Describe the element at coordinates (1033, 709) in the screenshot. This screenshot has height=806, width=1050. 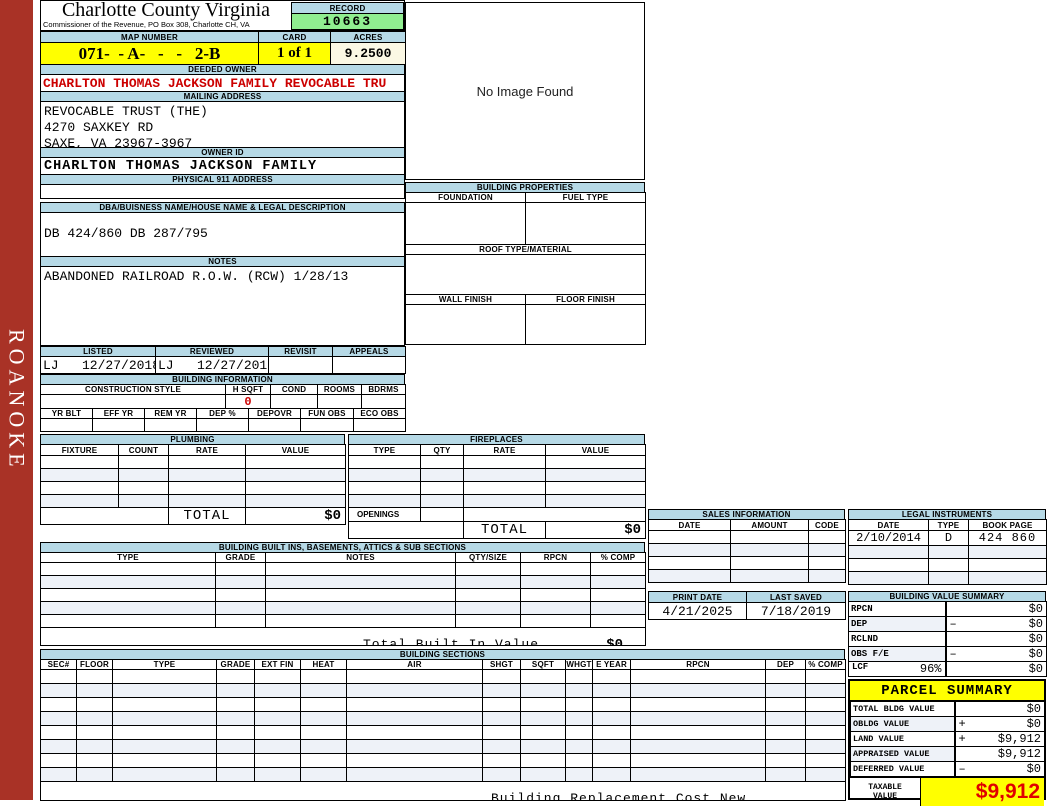
I see `parcel-value: $0` at that location.